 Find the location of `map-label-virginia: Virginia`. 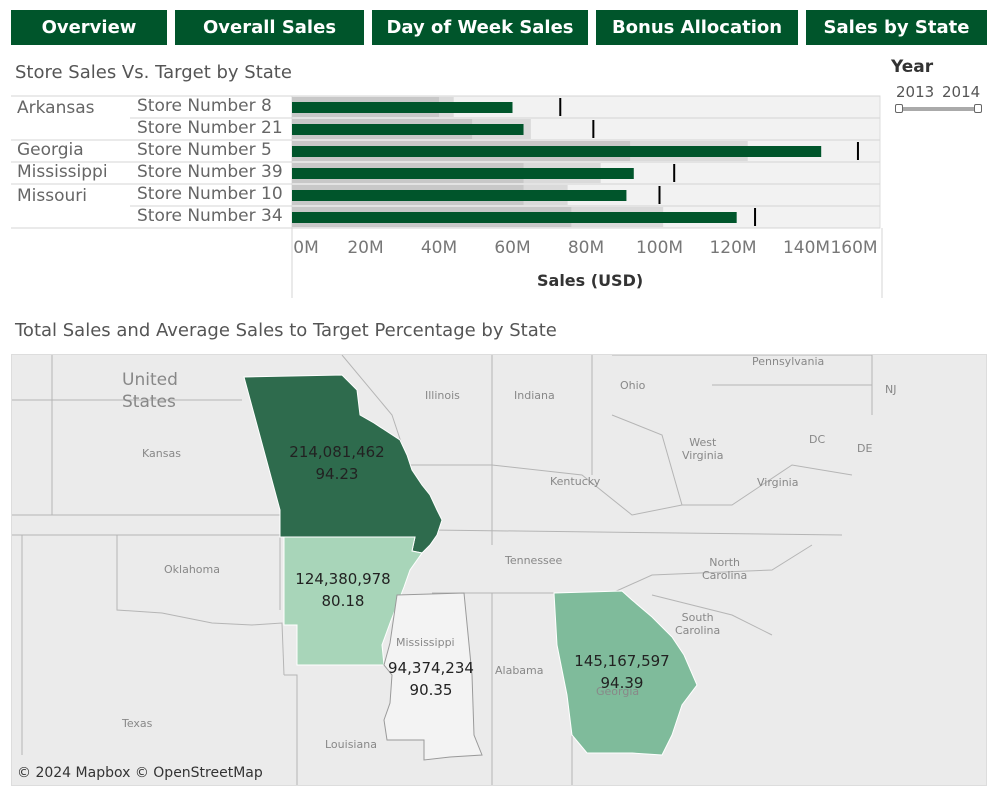

map-label-virginia: Virginia is located at coordinates (778, 482).